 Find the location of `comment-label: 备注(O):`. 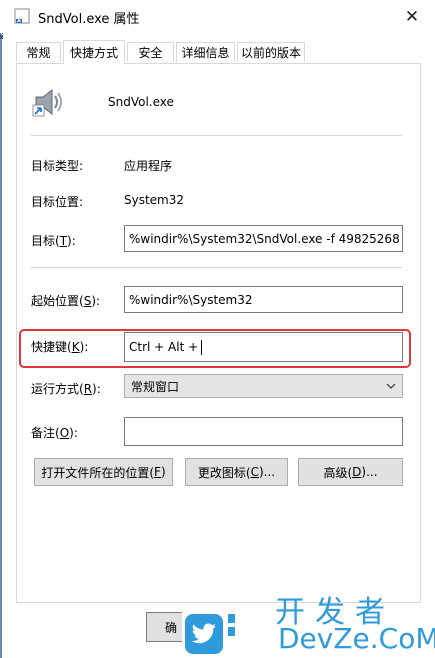

comment-label: 备注(O): is located at coordinates (54, 433).